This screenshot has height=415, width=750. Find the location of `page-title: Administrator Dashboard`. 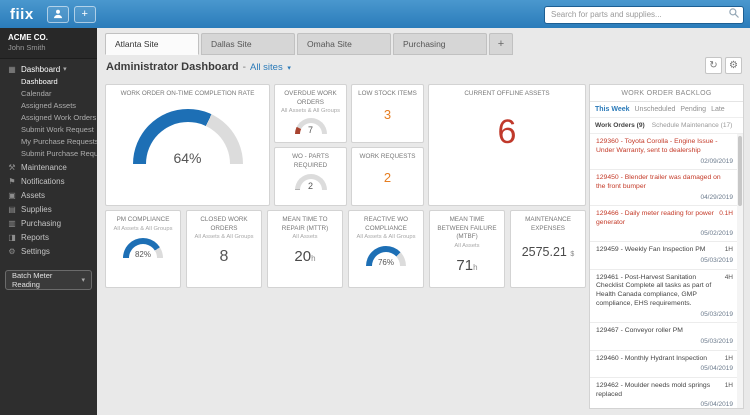

page-title: Administrator Dashboard is located at coordinates (172, 67).